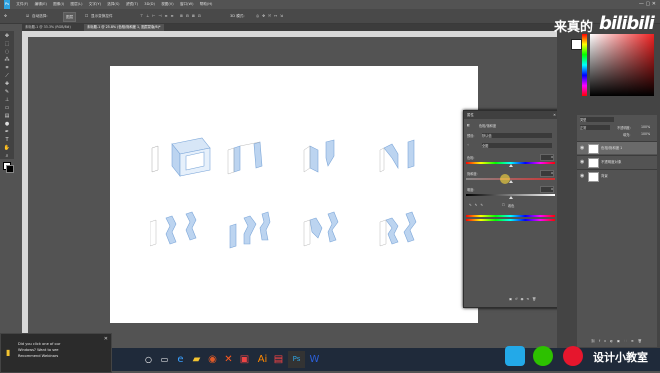 The width and height of the screenshot is (660, 373). What do you see at coordinates (86, 16) in the screenshot?
I see `show-transform-checkbox: ☐` at bounding box center [86, 16].